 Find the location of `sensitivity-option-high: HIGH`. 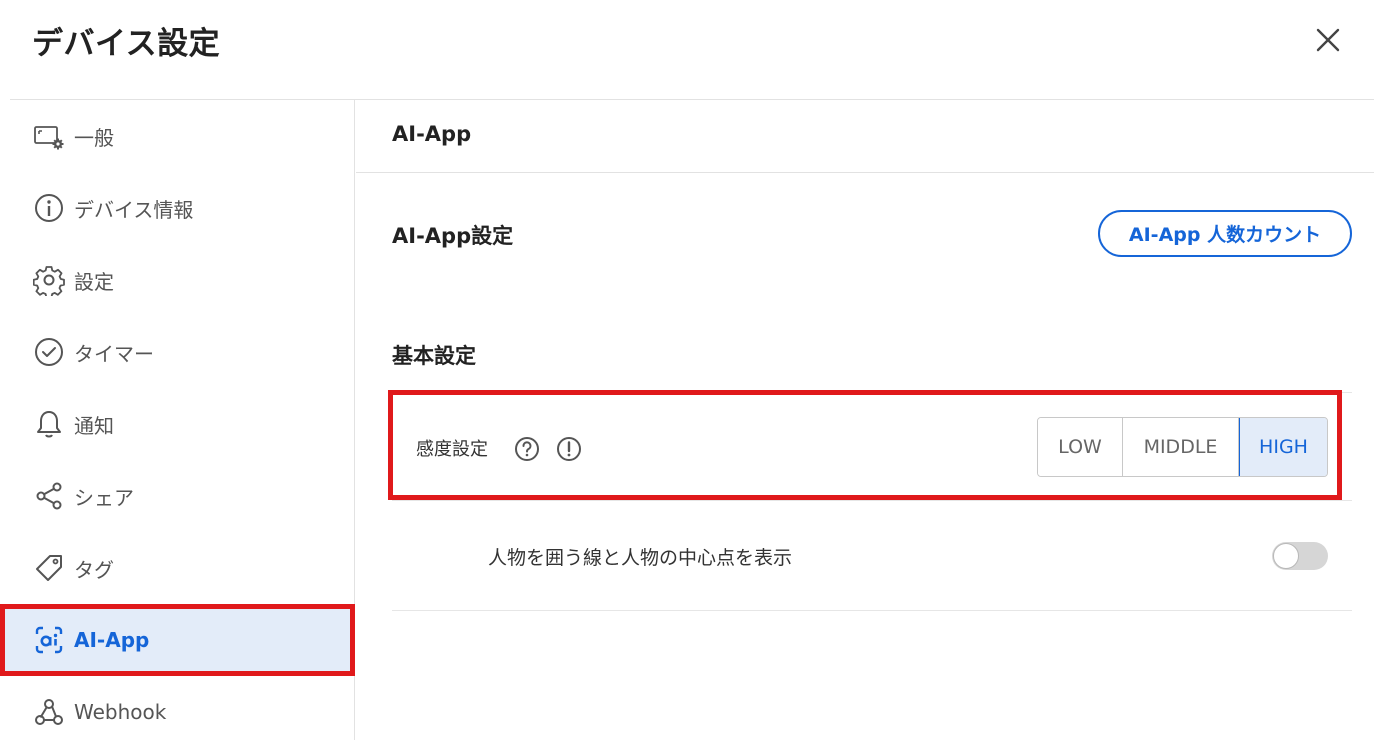

sensitivity-option-high: HIGH is located at coordinates (1283, 447).